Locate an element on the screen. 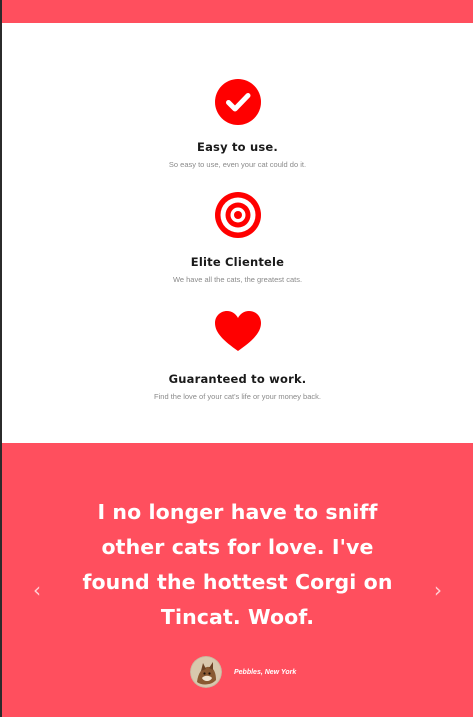 The width and height of the screenshot is (473, 717). check-circle-icon is located at coordinates (237, 102).